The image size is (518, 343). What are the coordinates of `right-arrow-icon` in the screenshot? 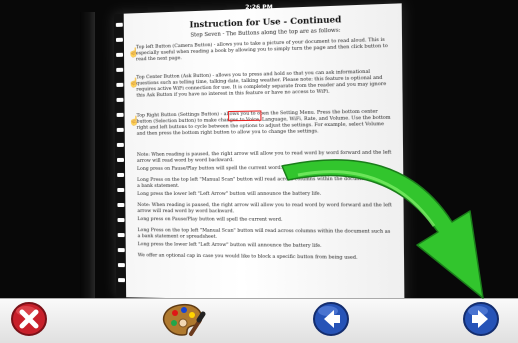 It's located at (481, 319).